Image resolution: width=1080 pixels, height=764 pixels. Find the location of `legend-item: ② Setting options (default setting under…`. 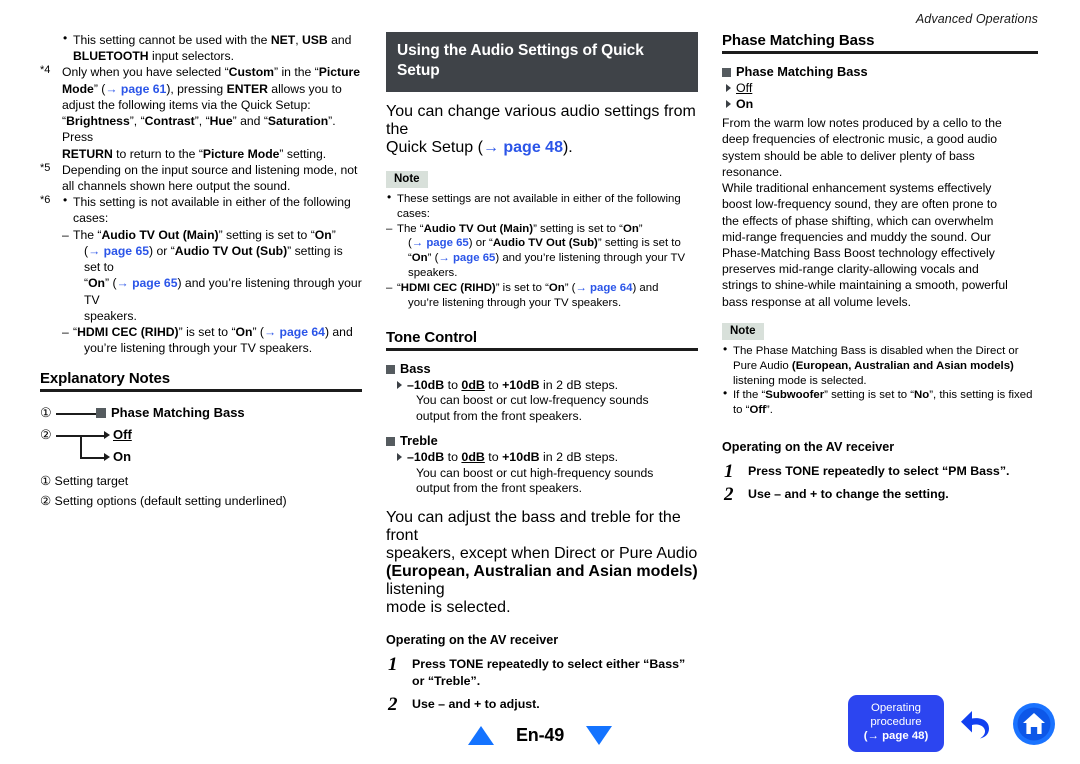

legend-item: ② Setting options (default setting under… is located at coordinates (163, 500).